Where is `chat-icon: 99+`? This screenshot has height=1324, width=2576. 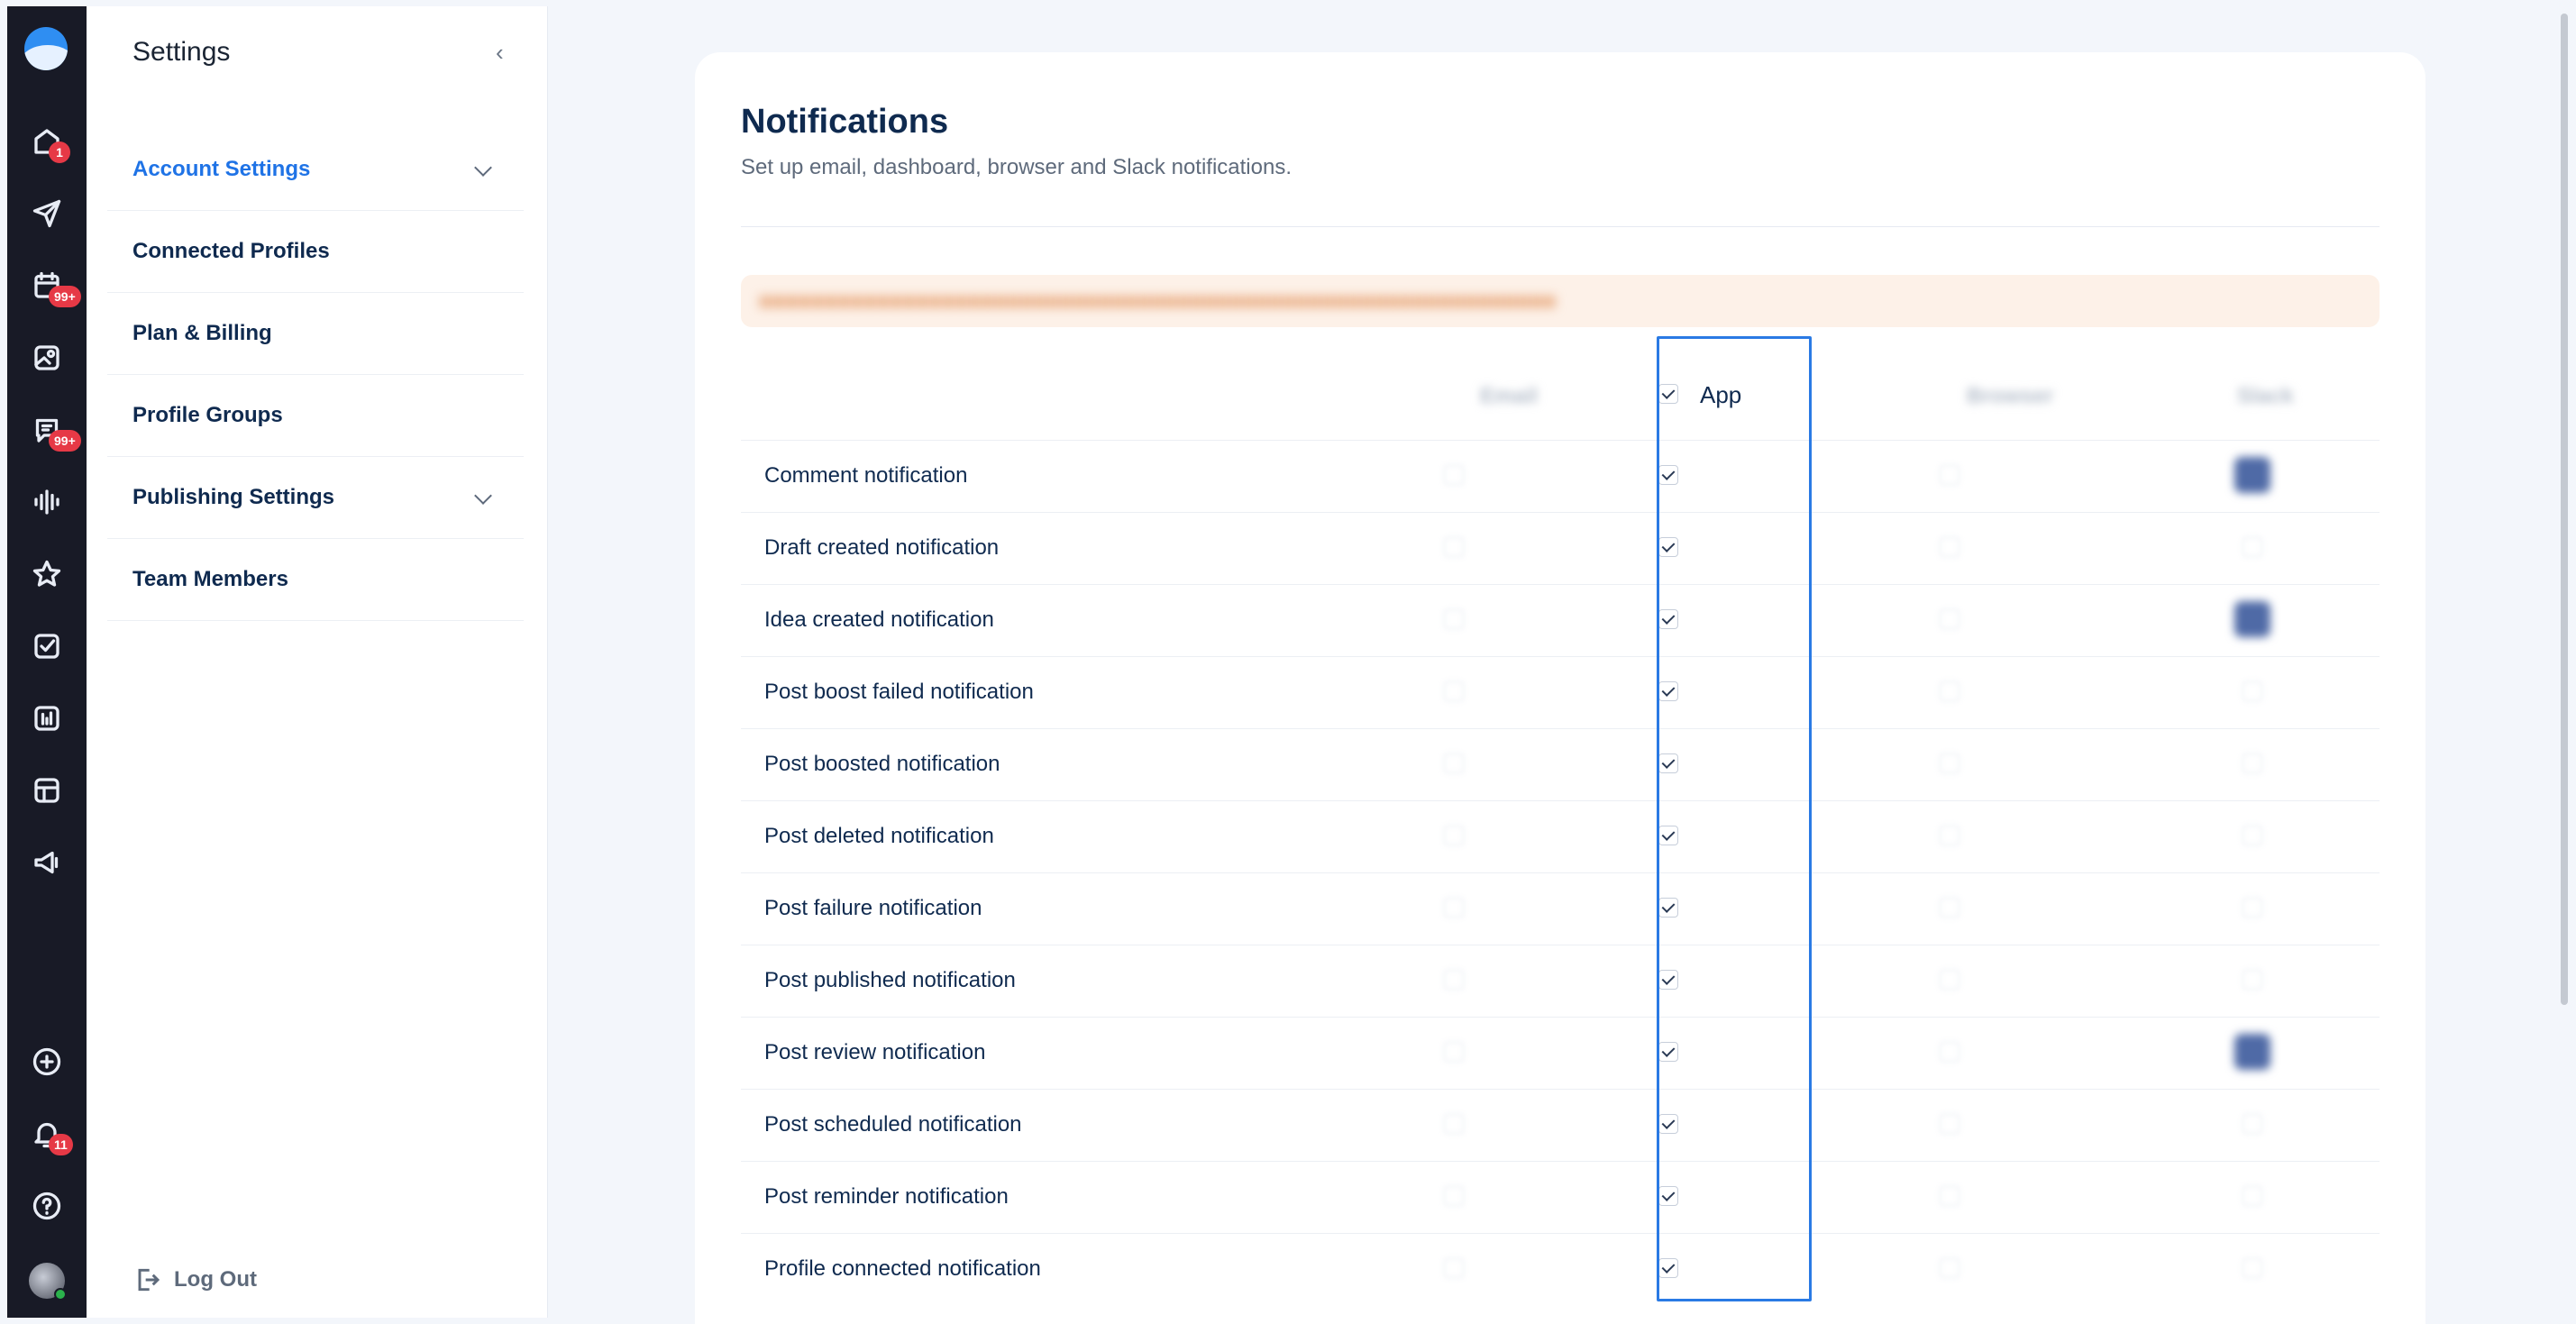 chat-icon: 99+ is located at coordinates (55, 432).